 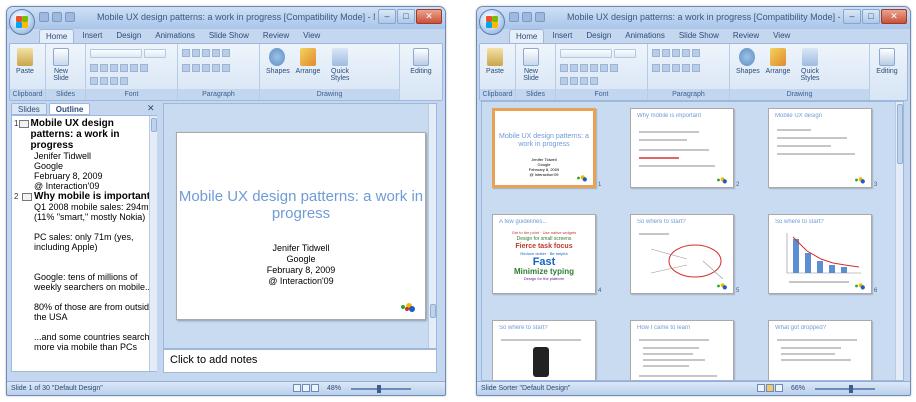 I want to click on sorter-scrollbar, so click(x=899, y=241).